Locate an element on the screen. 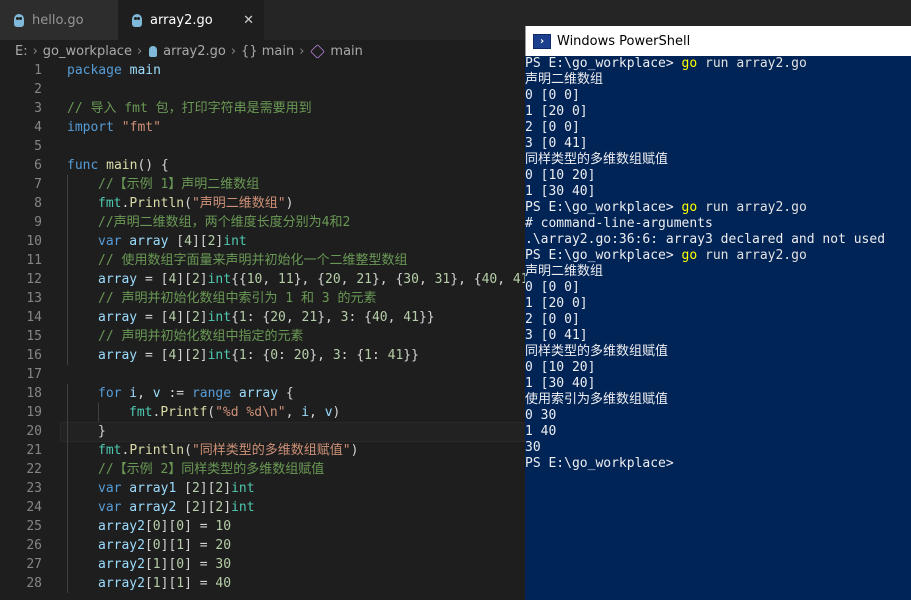 Image resolution: width=911 pixels, height=600 pixels. code-token: Printf is located at coordinates (184, 412).